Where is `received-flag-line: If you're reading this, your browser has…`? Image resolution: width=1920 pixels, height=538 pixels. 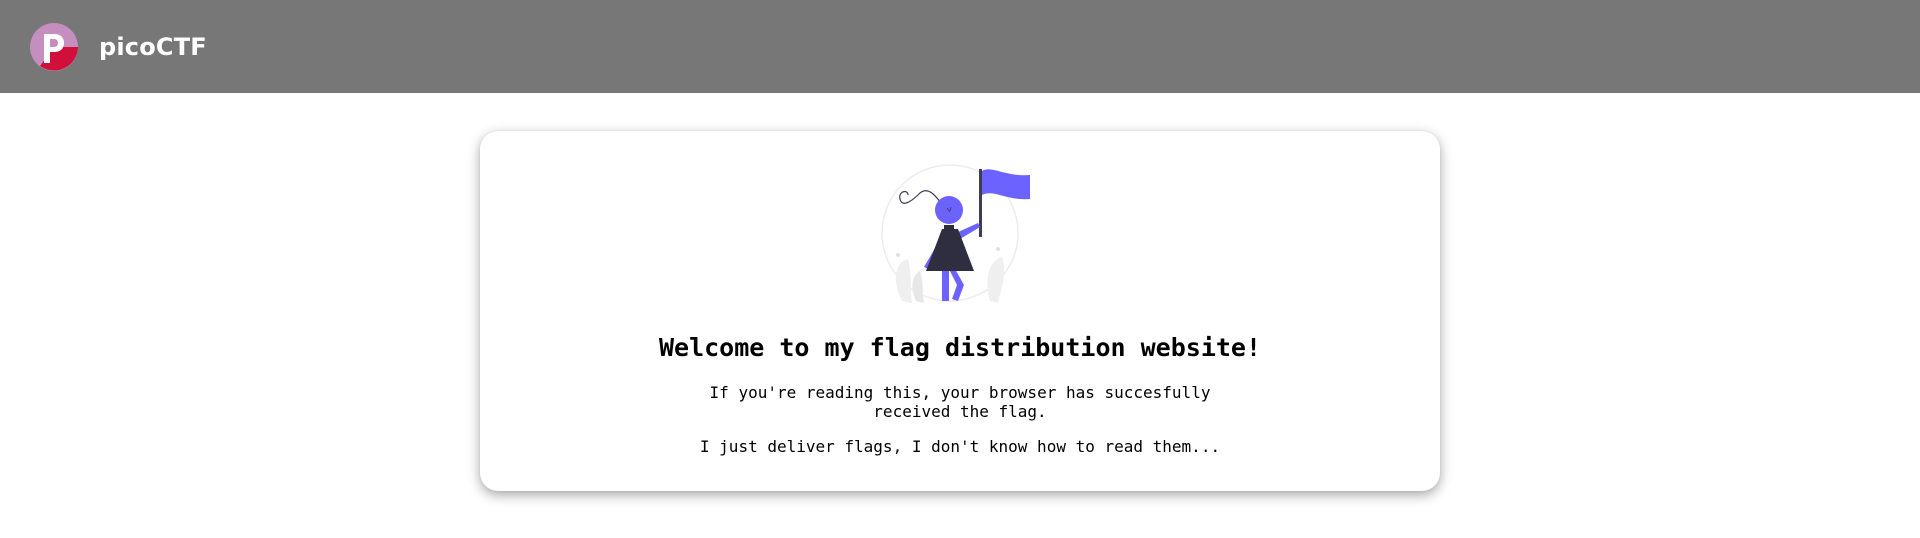 received-flag-line: If you're reading this, your browser has… is located at coordinates (960, 402).